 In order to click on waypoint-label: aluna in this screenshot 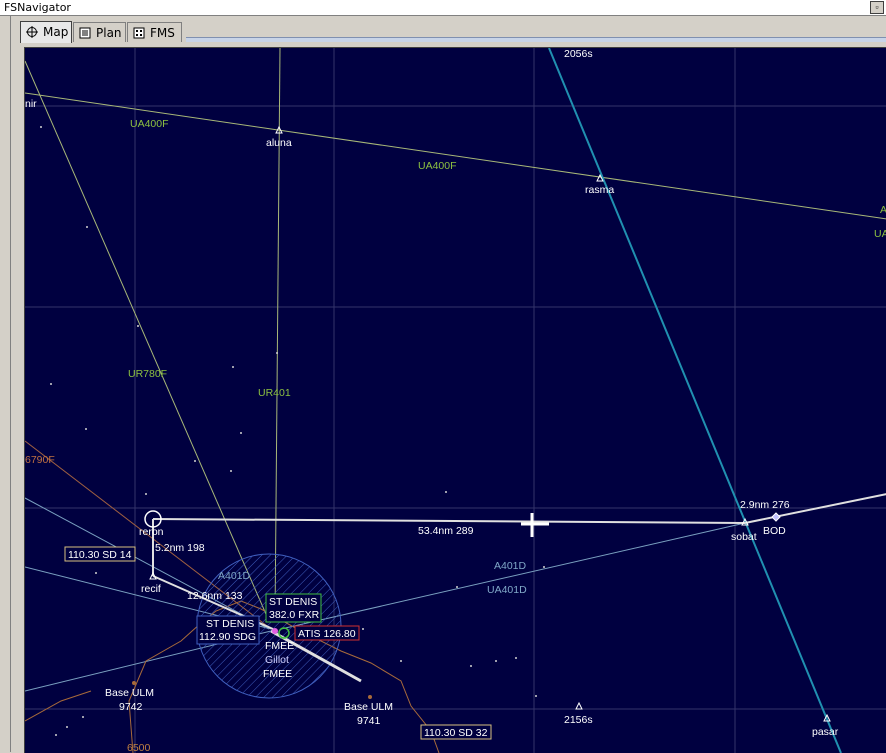, I will do `click(279, 143)`.